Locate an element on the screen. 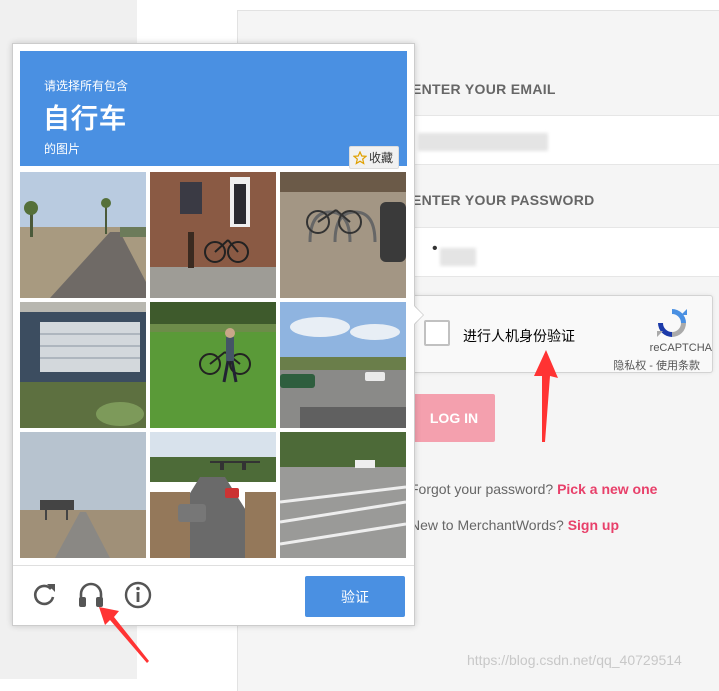 The width and height of the screenshot is (719, 691). forgot-password-line: Forgot your password? Pick a new one is located at coordinates (533, 489).